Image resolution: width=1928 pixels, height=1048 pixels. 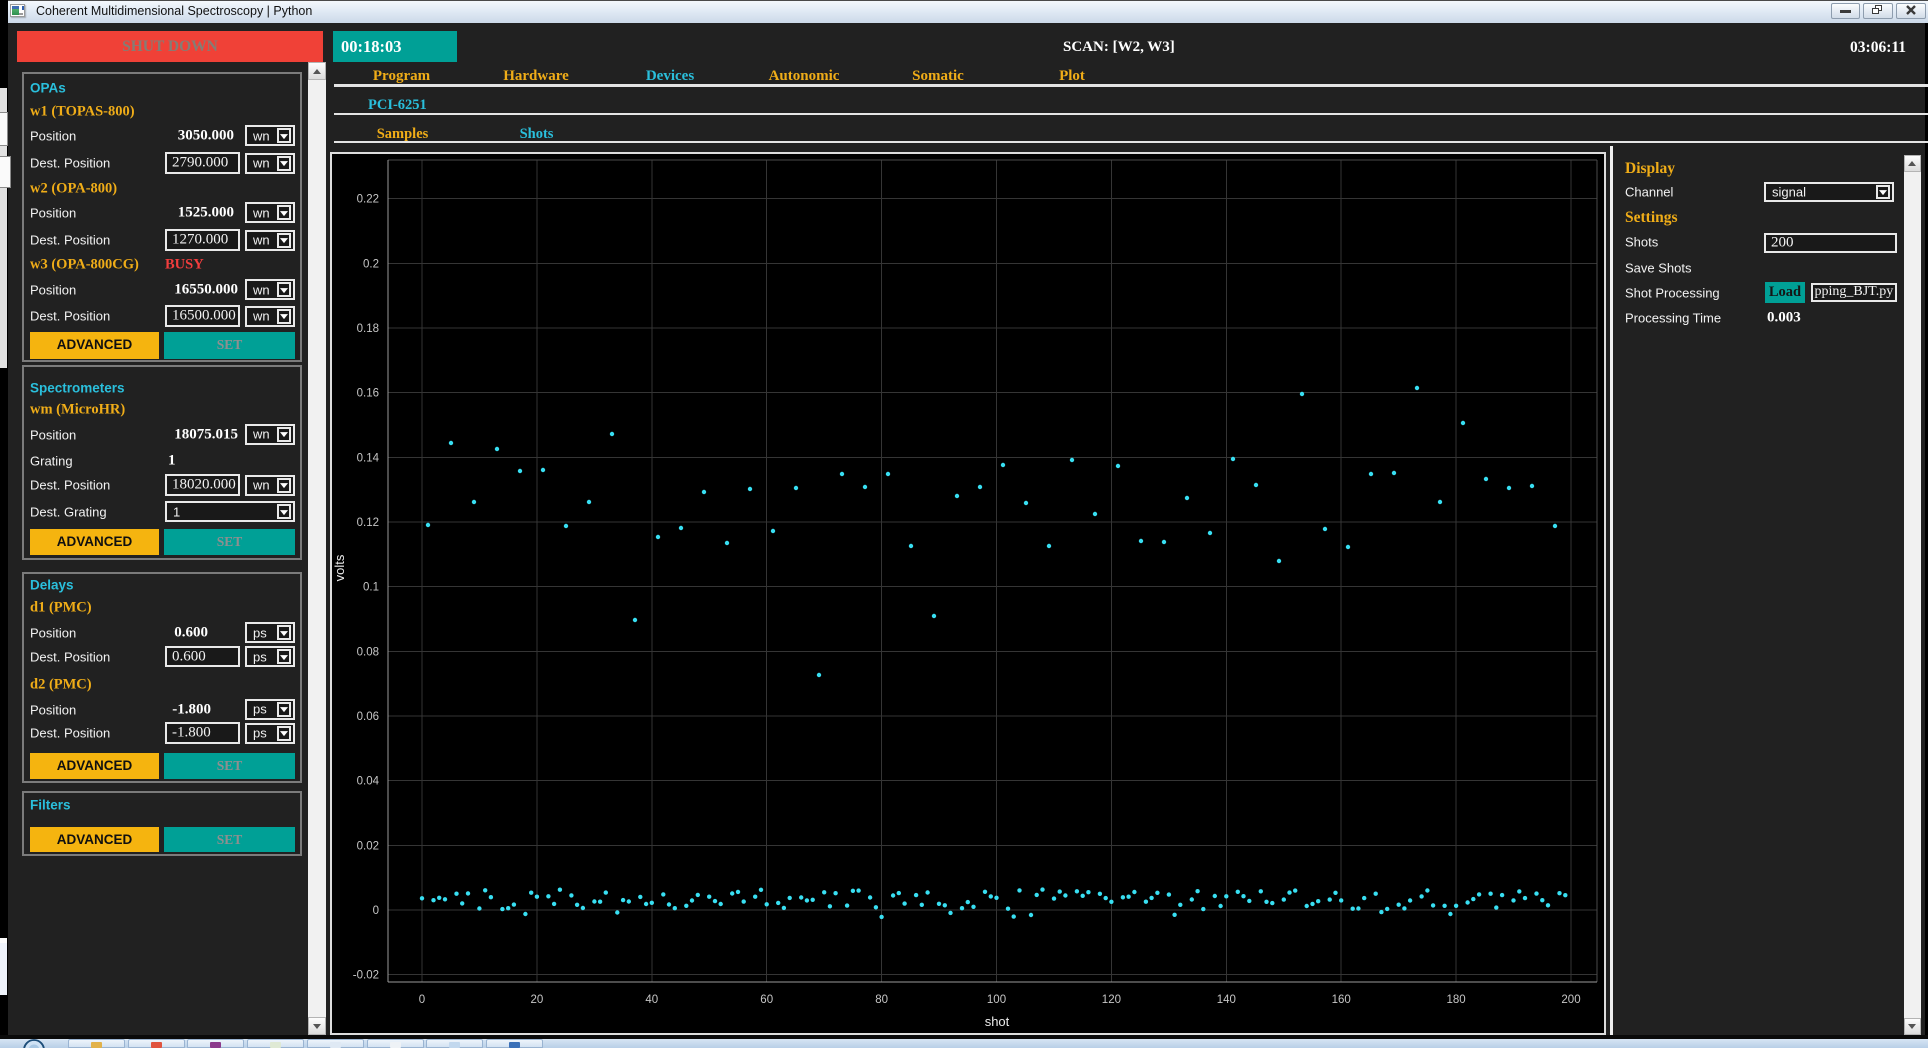 I want to click on svg-text: 0.06, so click(x=368, y=717).